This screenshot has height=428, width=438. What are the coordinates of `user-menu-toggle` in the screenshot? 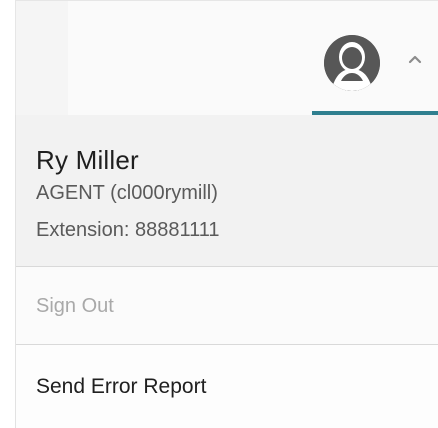 It's located at (375, 58).